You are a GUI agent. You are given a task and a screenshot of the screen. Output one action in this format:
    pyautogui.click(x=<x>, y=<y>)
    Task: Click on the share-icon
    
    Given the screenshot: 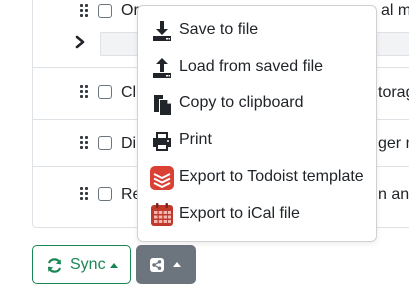 What is the action you would take?
    pyautogui.click(x=157, y=265)
    